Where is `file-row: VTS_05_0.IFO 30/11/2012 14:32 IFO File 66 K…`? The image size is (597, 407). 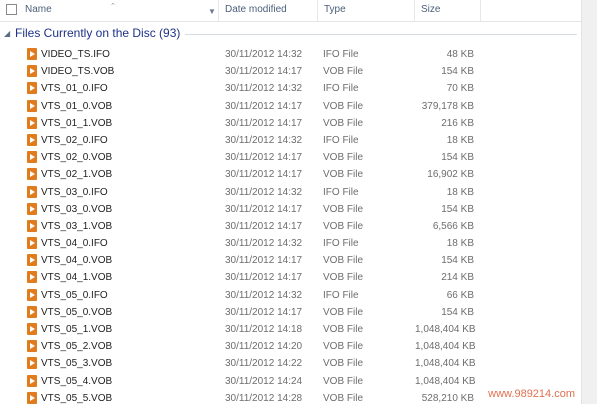 file-row: VTS_05_0.IFO 30/11/2012 14:32 IFO File 66 K… is located at coordinates (290, 295).